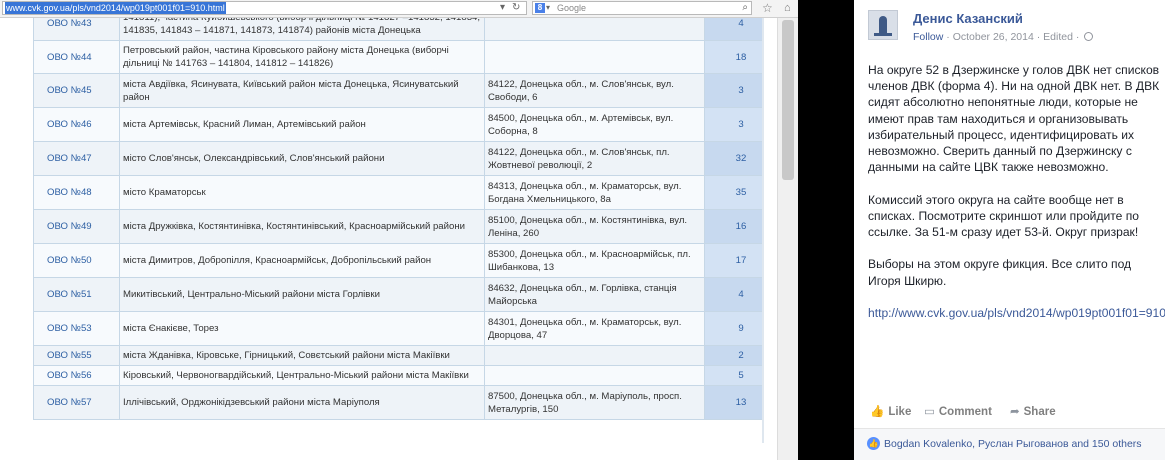  I want to click on comment-button: ▭ Comment, so click(958, 412).